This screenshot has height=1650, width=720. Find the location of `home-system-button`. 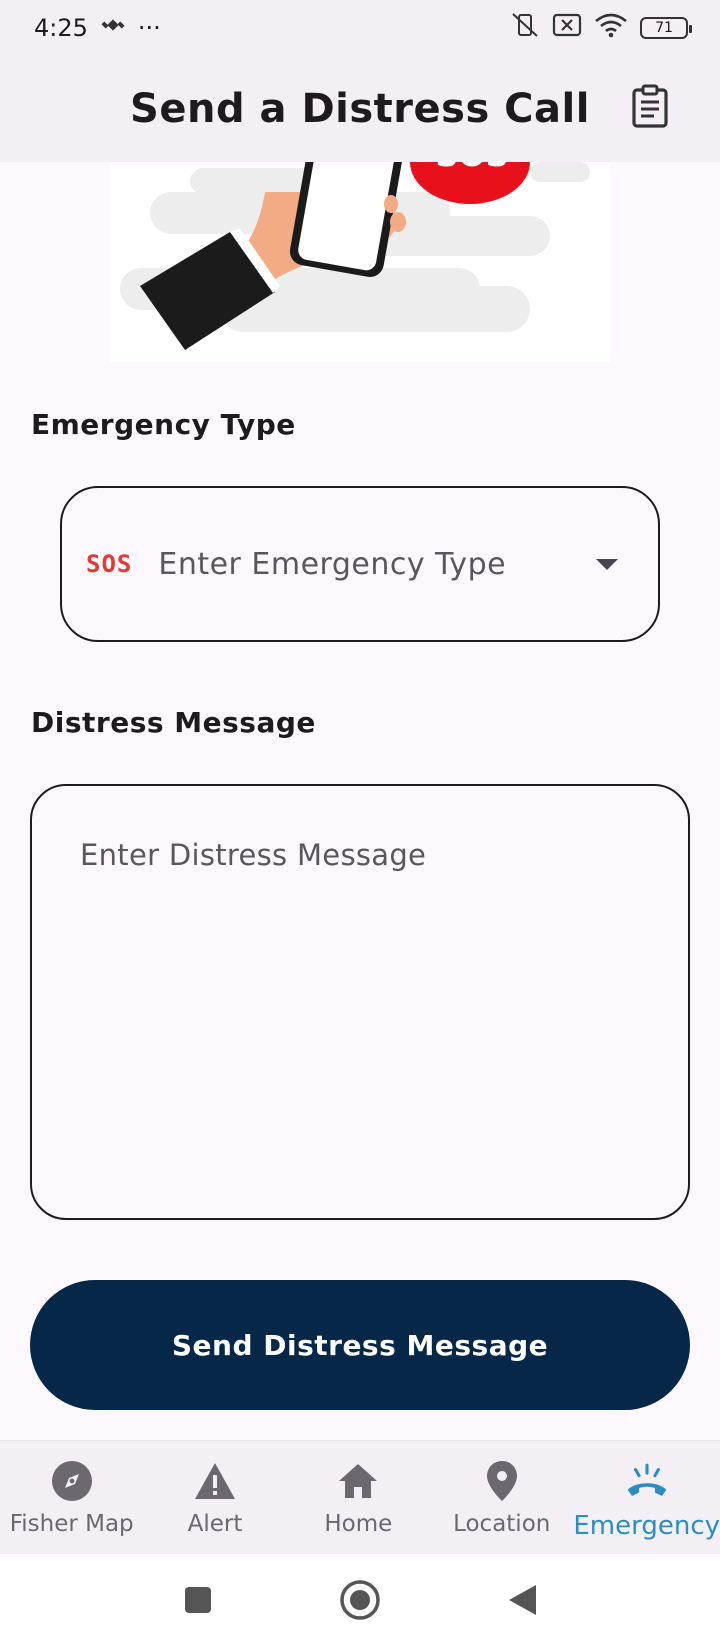

home-system-button is located at coordinates (360, 1602).